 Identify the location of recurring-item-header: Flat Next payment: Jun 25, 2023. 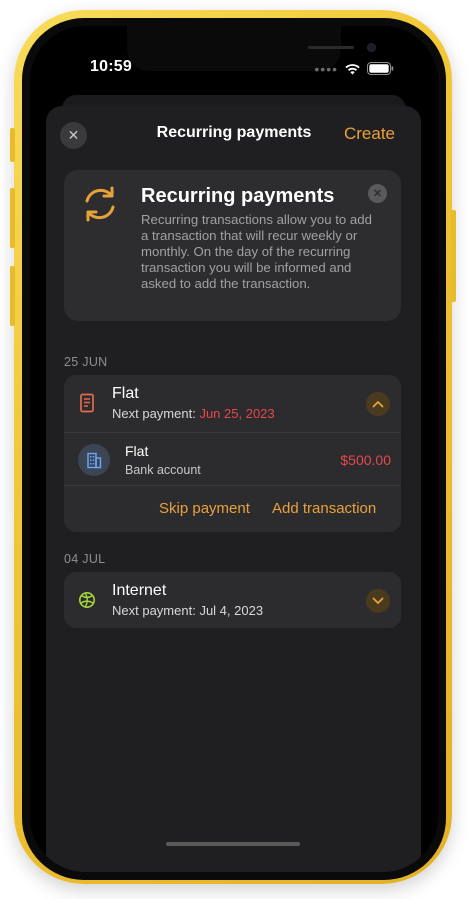
(232, 403).